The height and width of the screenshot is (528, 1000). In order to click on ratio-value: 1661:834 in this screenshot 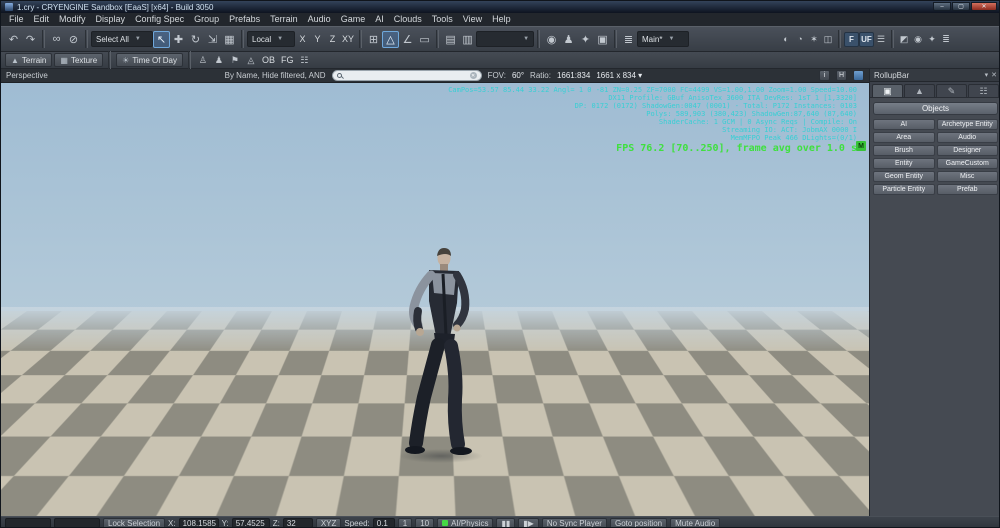, I will do `click(573, 75)`.